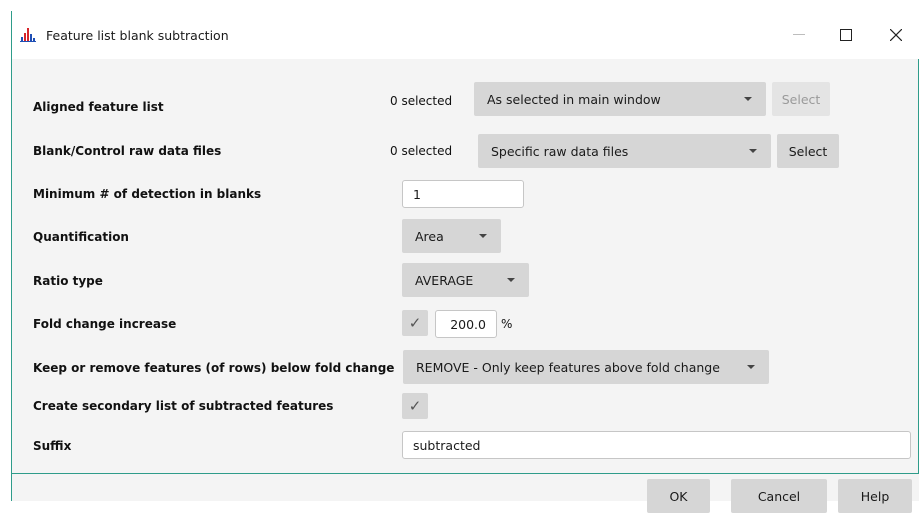 The image size is (919, 513). Describe the element at coordinates (137, 35) in the screenshot. I see `window-title: Feature list blank subtraction` at that location.